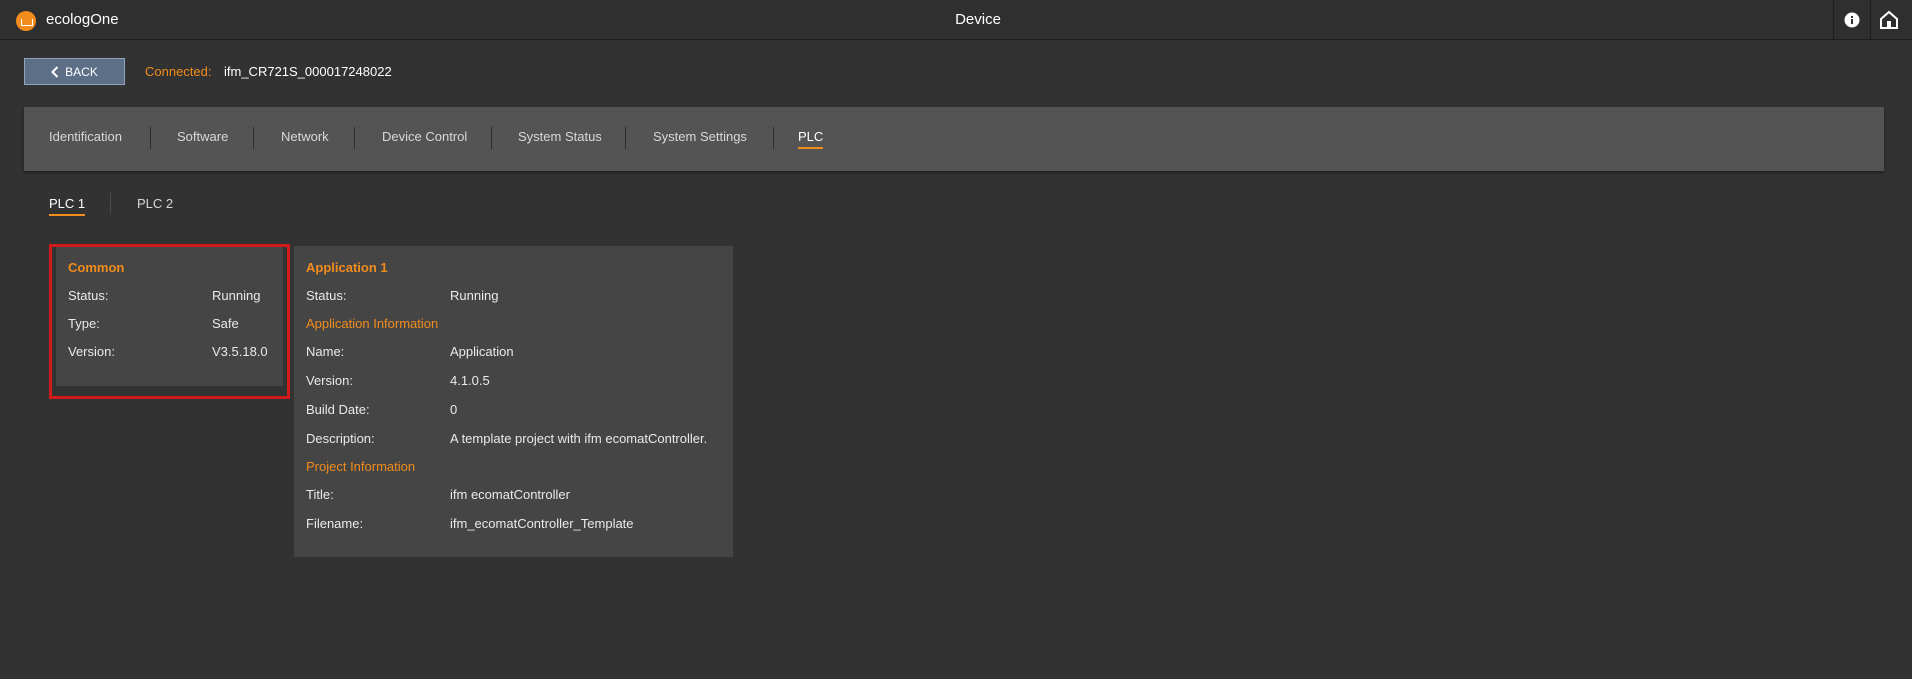 The height and width of the screenshot is (679, 1912). I want to click on tab-identification: Identification, so click(85, 136).